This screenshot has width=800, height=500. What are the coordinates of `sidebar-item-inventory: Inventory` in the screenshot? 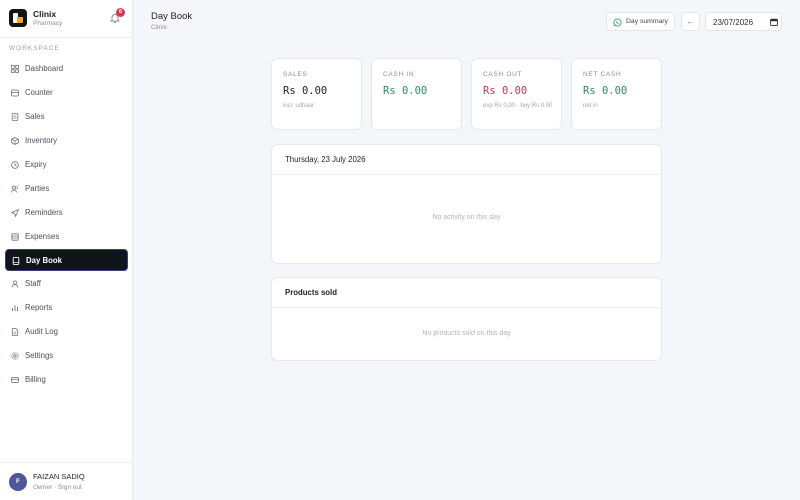 It's located at (66, 141).